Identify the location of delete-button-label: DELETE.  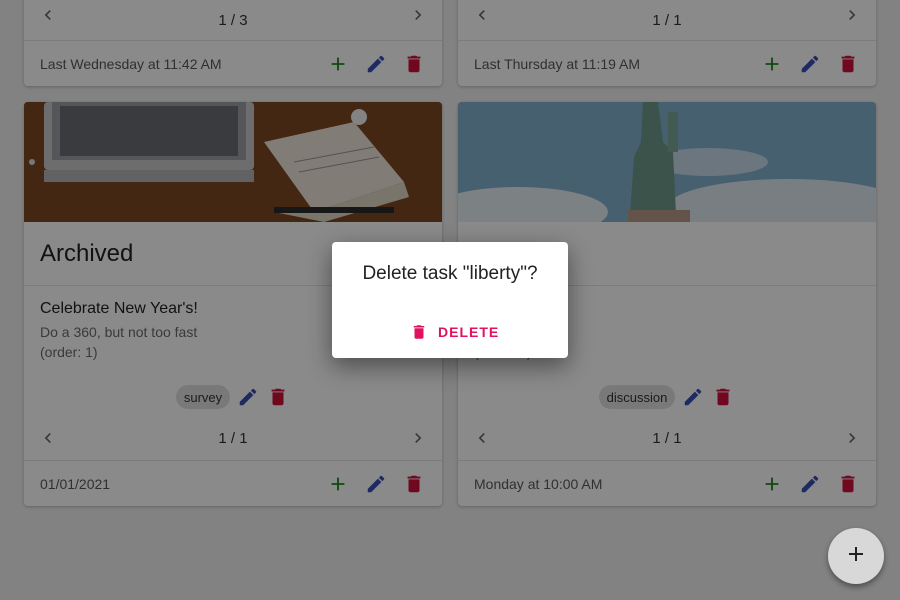
(469, 332).